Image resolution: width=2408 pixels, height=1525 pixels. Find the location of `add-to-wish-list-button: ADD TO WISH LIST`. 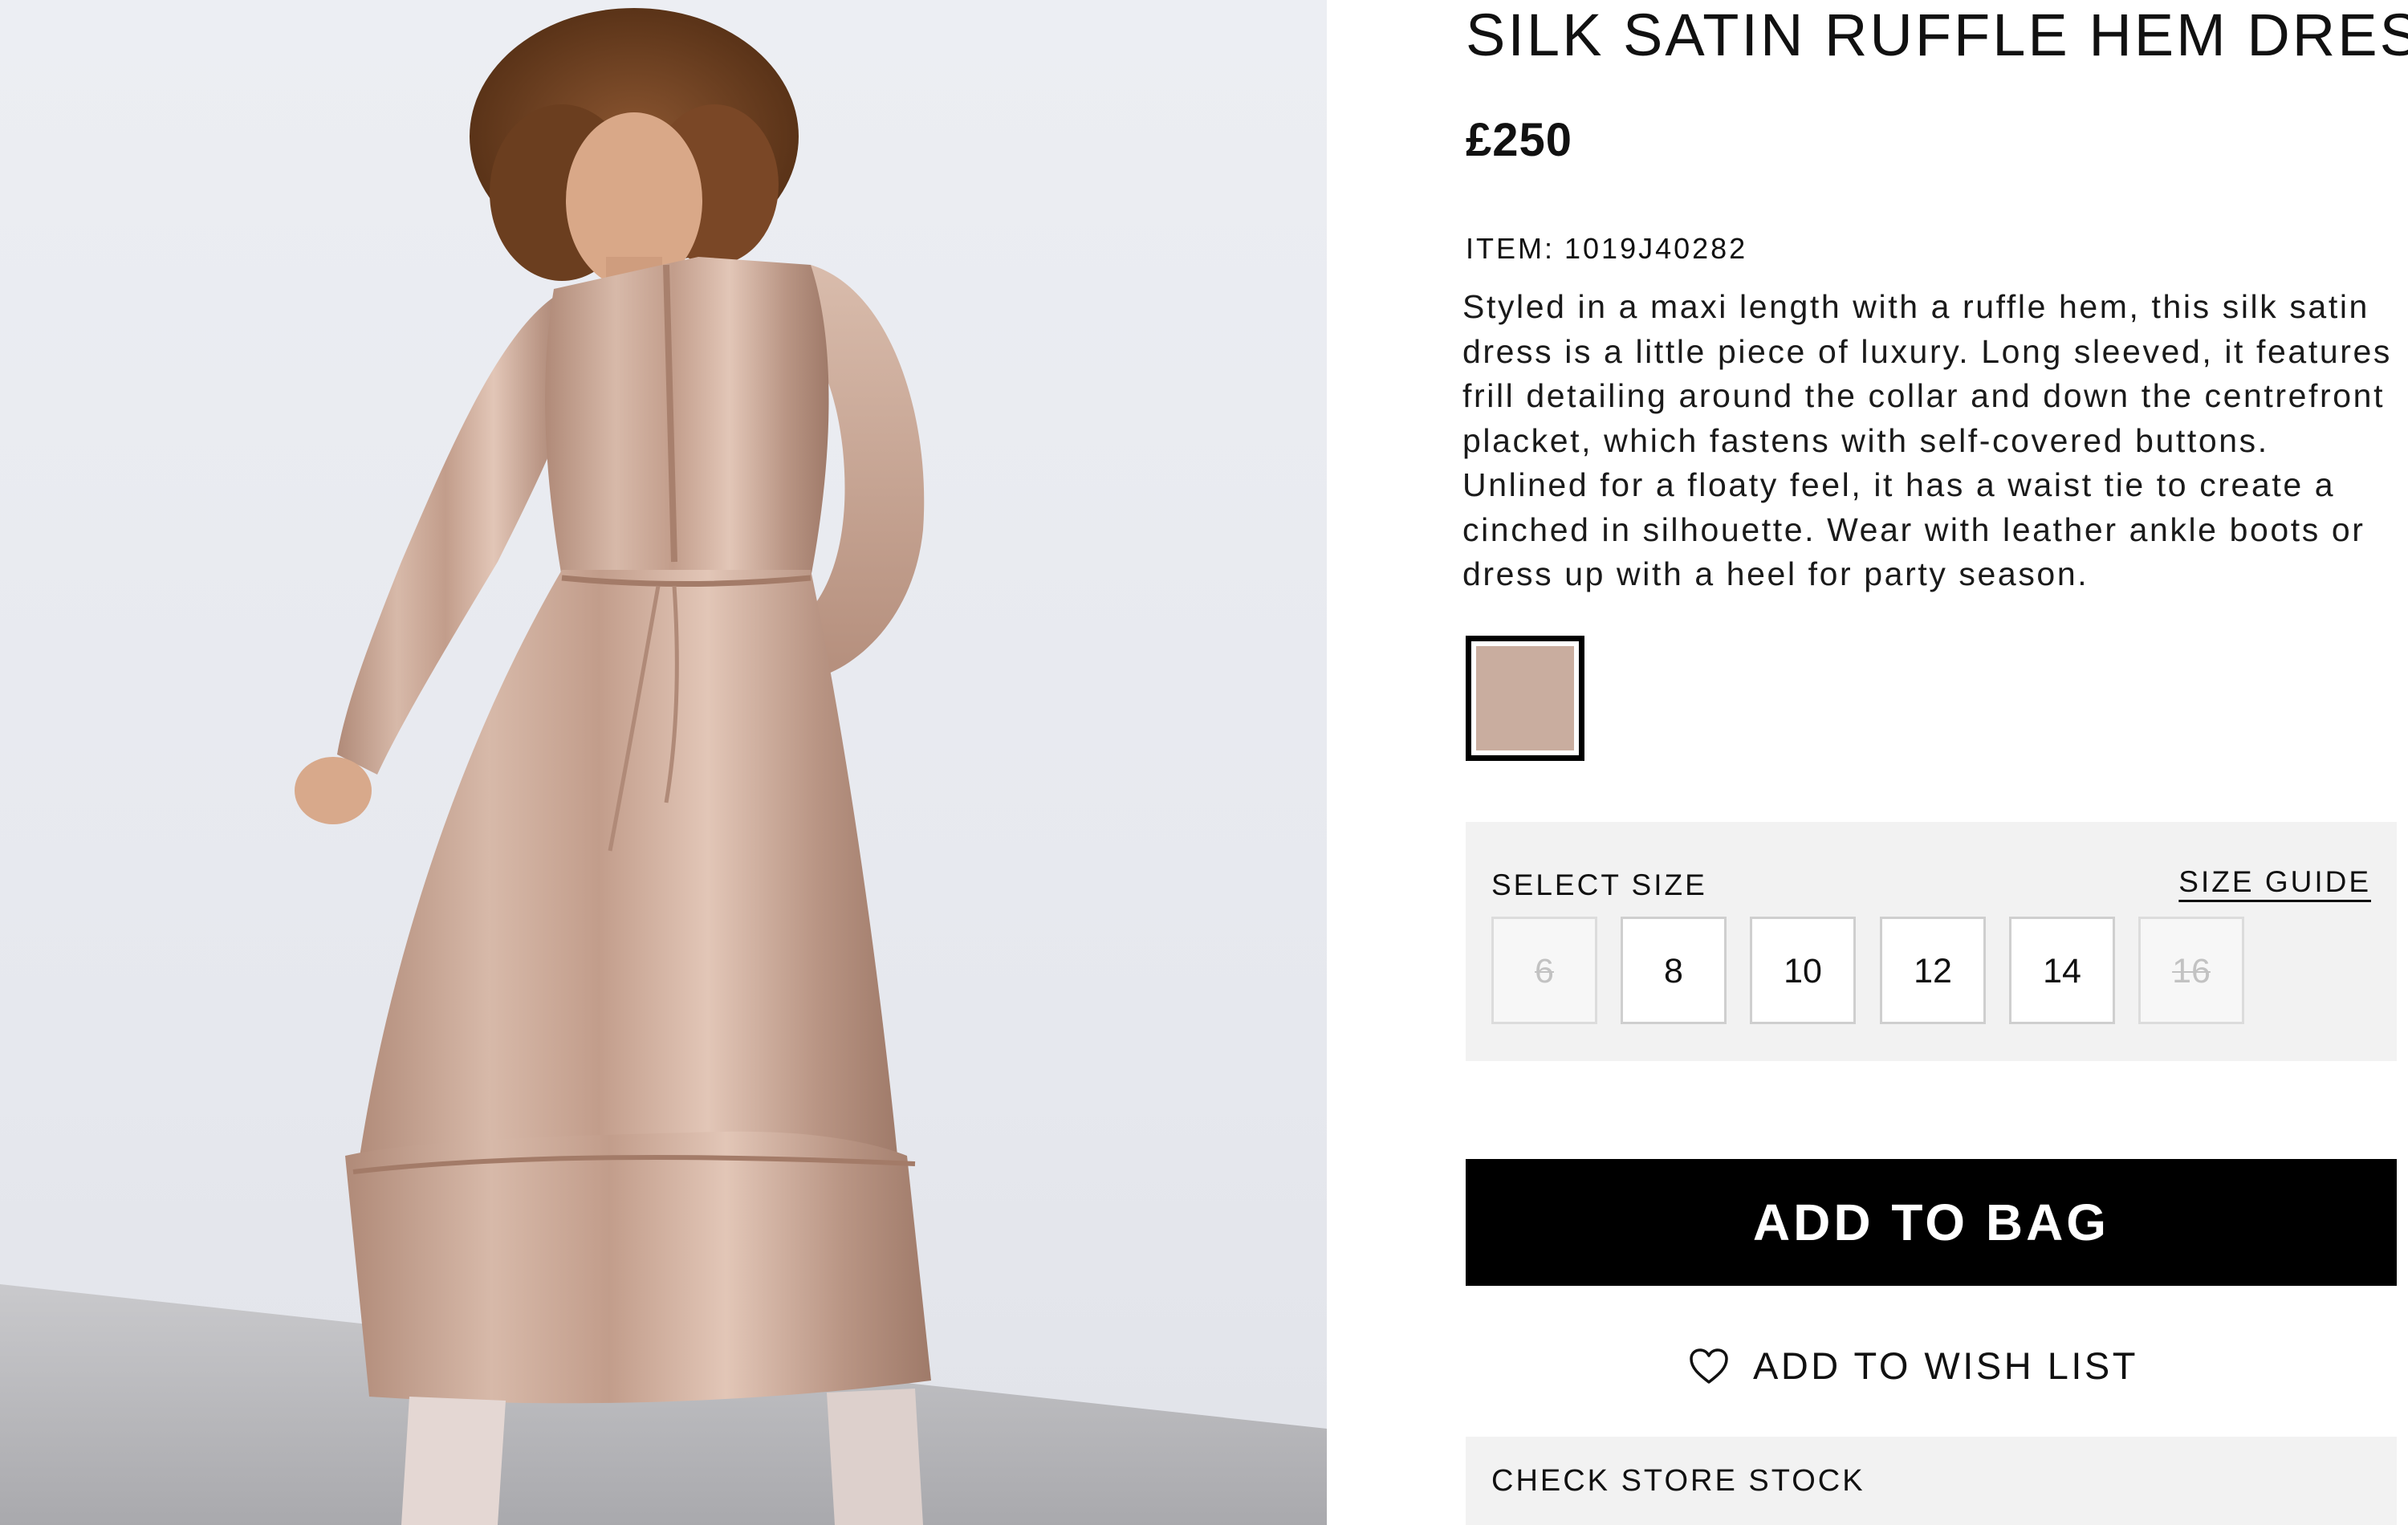

add-to-wish-list-button: ADD TO WISH LIST is located at coordinates (1931, 1366).